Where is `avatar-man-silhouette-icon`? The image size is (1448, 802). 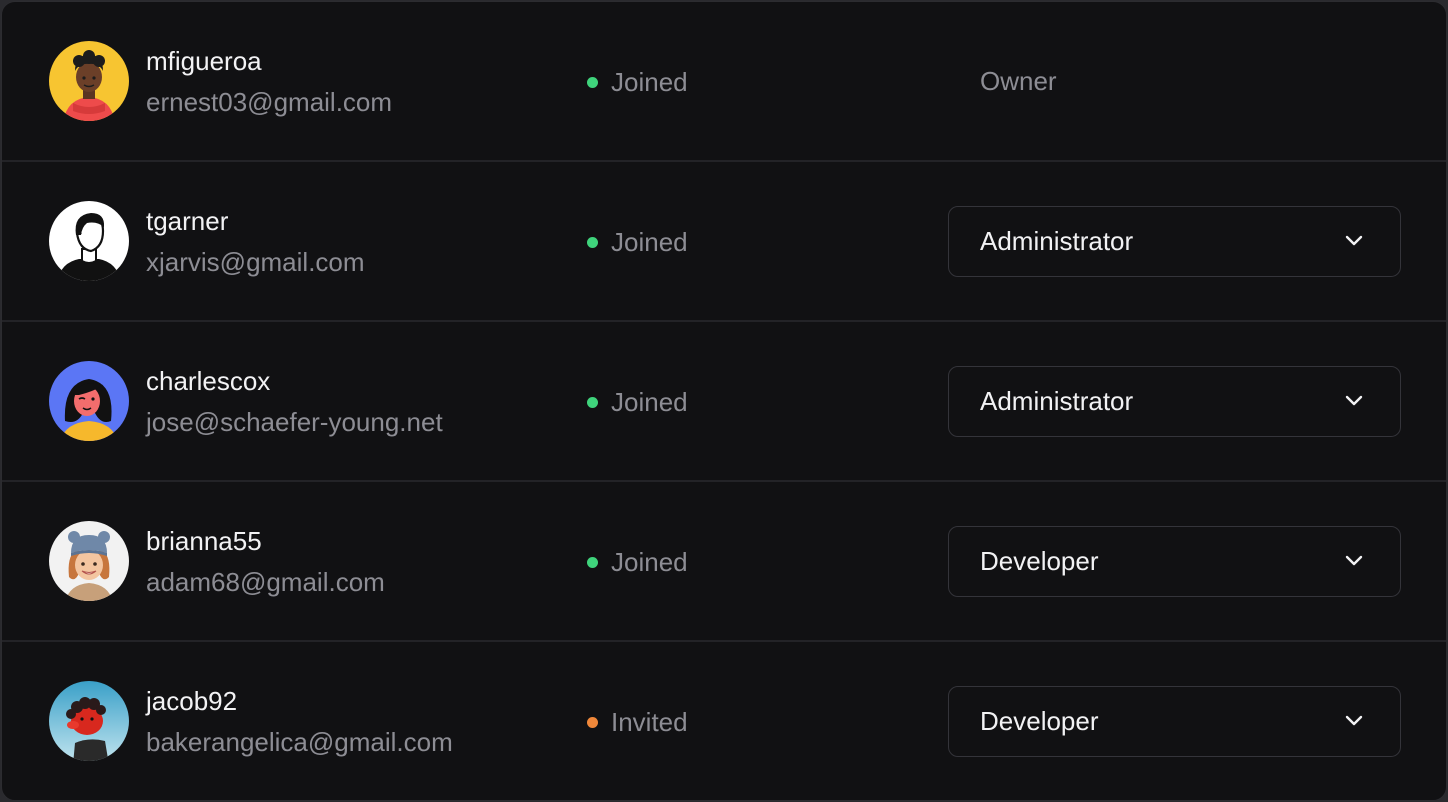 avatar-man-silhouette-icon is located at coordinates (89, 241).